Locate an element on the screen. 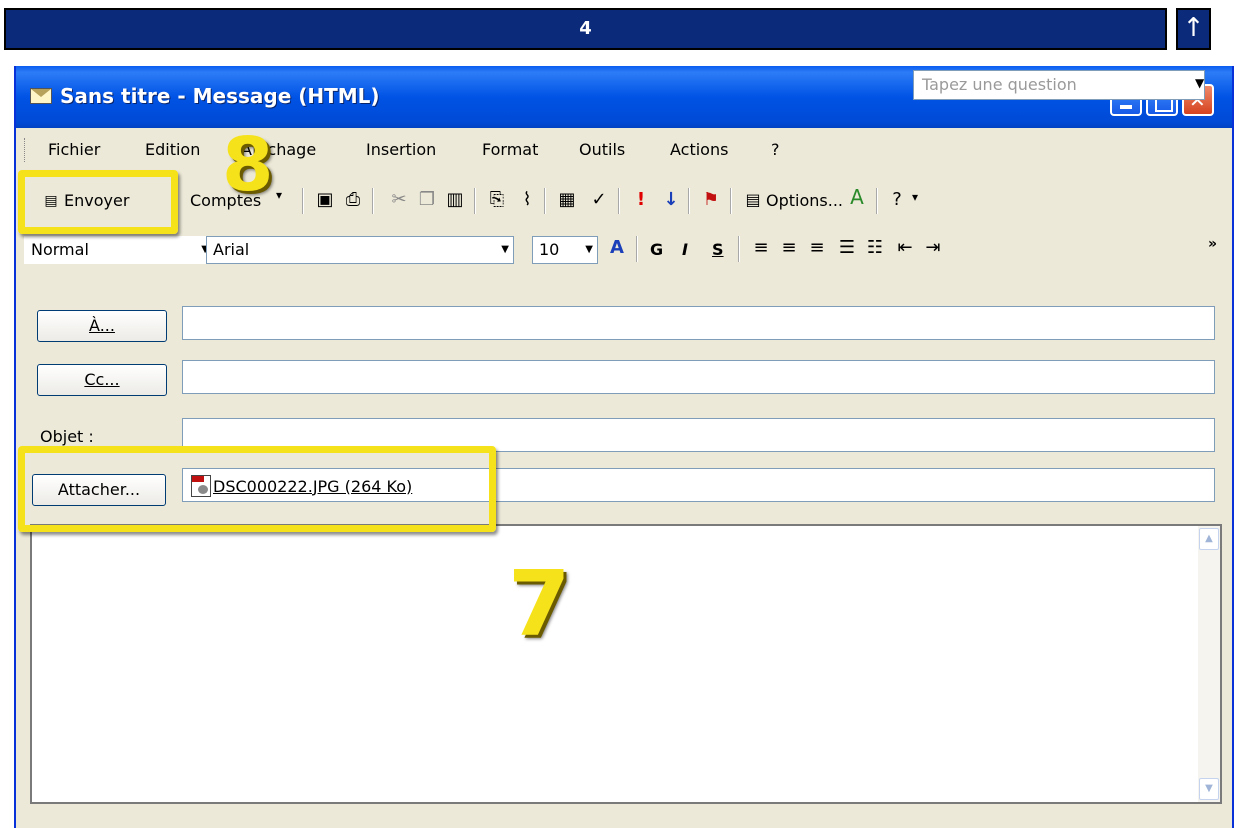 The width and height of the screenshot is (1249, 828). size-value: 10 is located at coordinates (549, 249).